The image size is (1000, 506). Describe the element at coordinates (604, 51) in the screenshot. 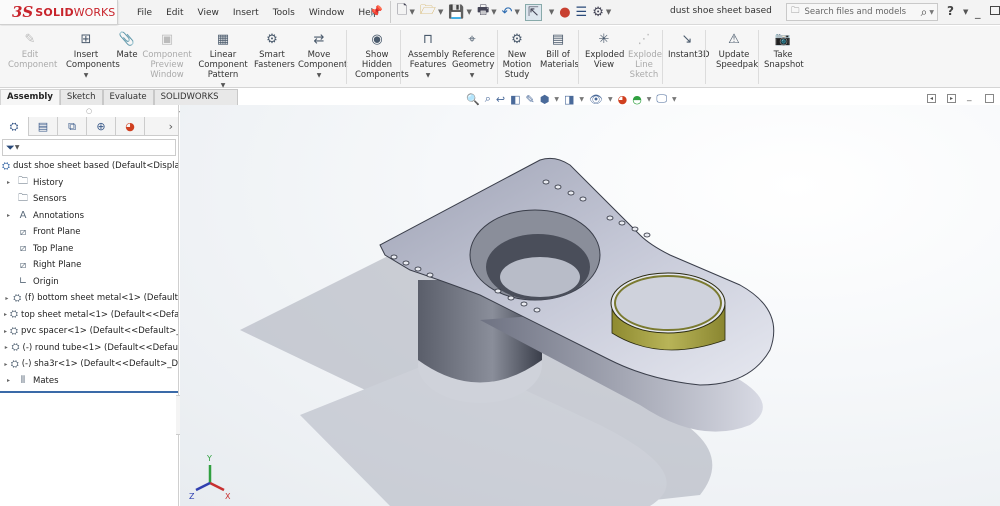

I see `ribbon-button-exploded-view: ✳ Exploded View` at that location.